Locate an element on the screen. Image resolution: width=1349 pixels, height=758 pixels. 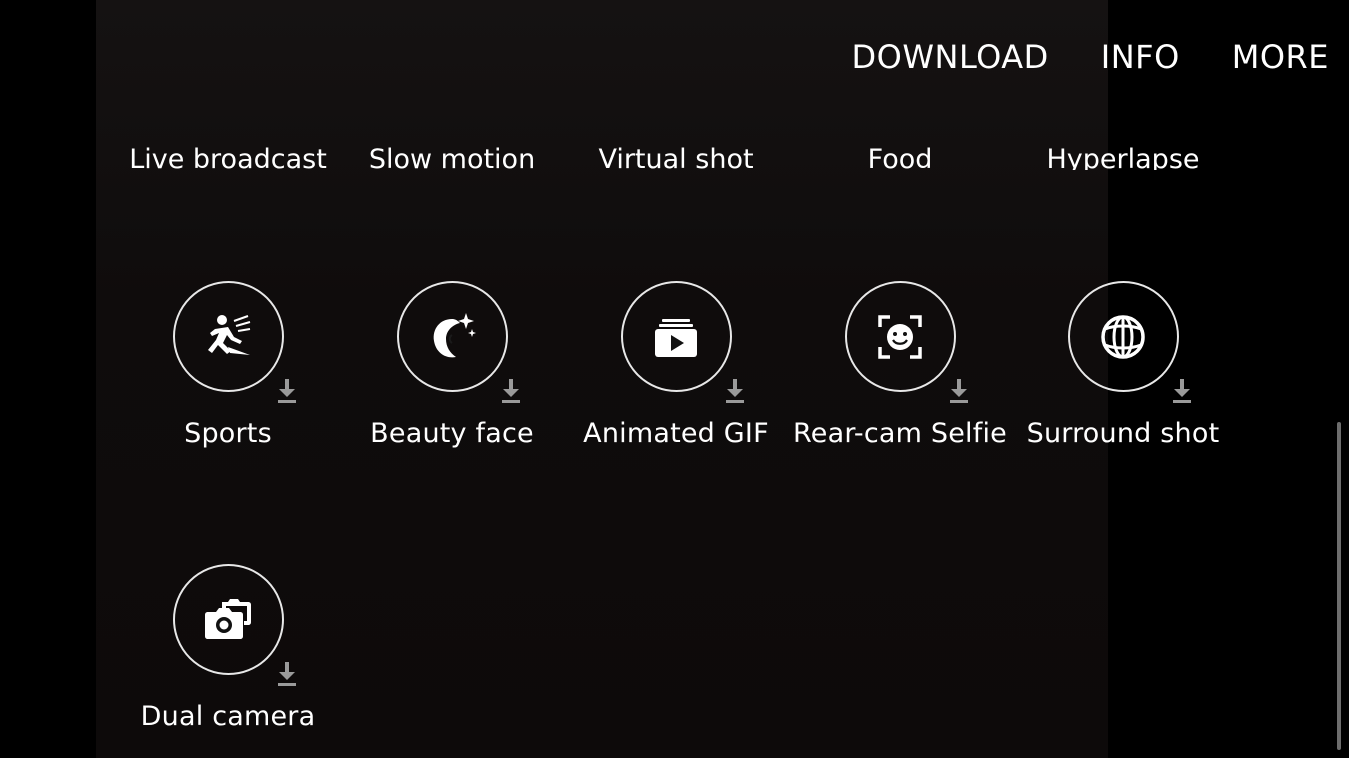
mode-label: Hyperlapse is located at coordinates (1123, 157).